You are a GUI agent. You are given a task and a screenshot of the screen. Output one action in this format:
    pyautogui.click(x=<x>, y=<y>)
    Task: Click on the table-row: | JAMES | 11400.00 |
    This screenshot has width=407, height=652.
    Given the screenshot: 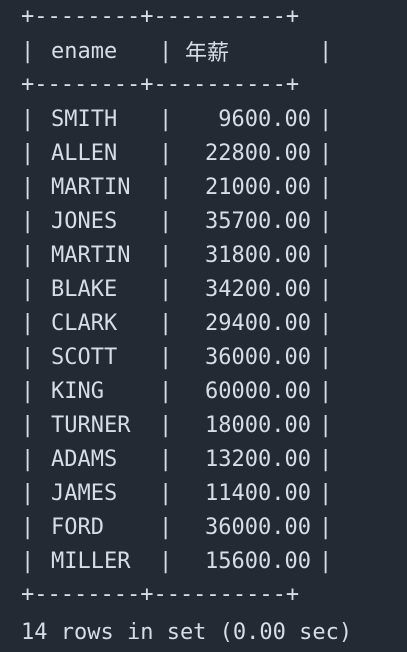 What is the action you would take?
    pyautogui.click(x=214, y=493)
    